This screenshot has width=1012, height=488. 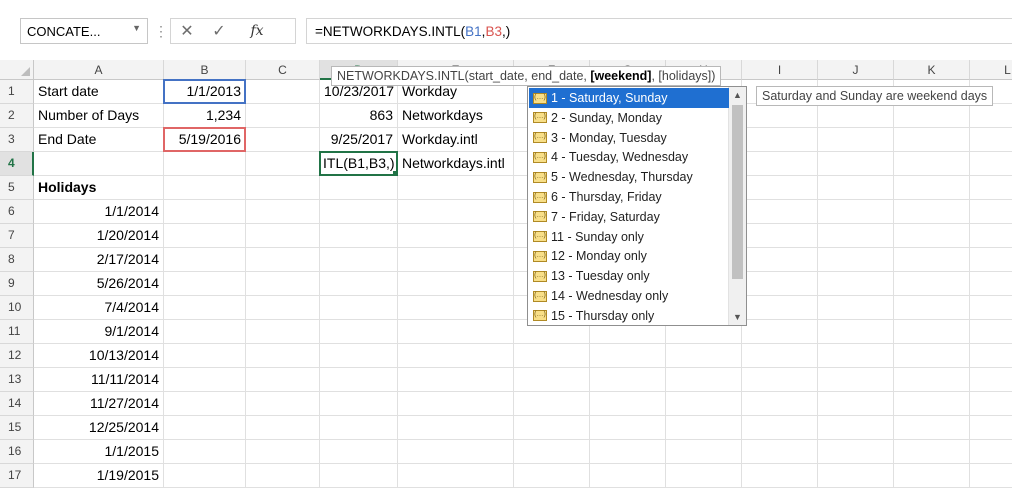 What do you see at coordinates (856, 70) in the screenshot?
I see `column-header-j: J` at bounding box center [856, 70].